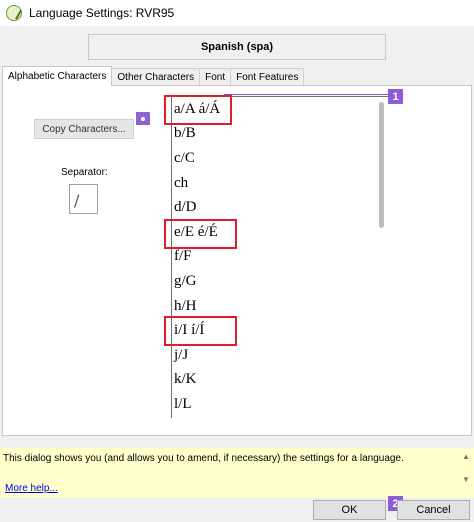 The height and width of the screenshot is (522, 474). What do you see at coordinates (466, 456) in the screenshot?
I see `scroll-up-icon: ▲` at bounding box center [466, 456].